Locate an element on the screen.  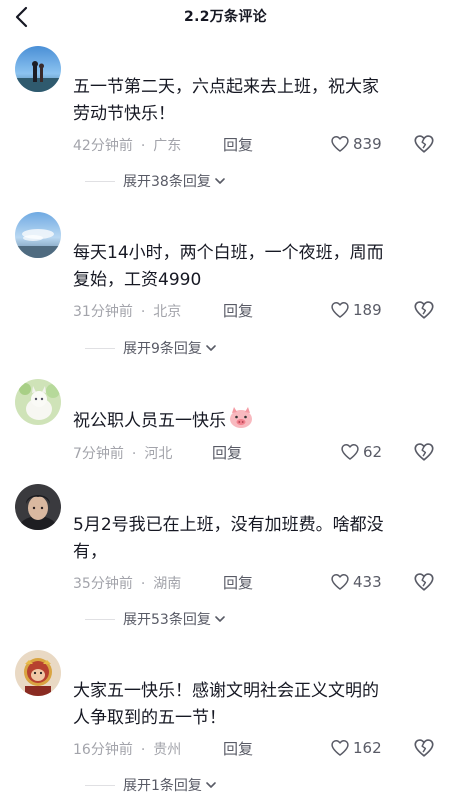
expand-replies-button: 展开38条回复 is located at coordinates (150, 181).